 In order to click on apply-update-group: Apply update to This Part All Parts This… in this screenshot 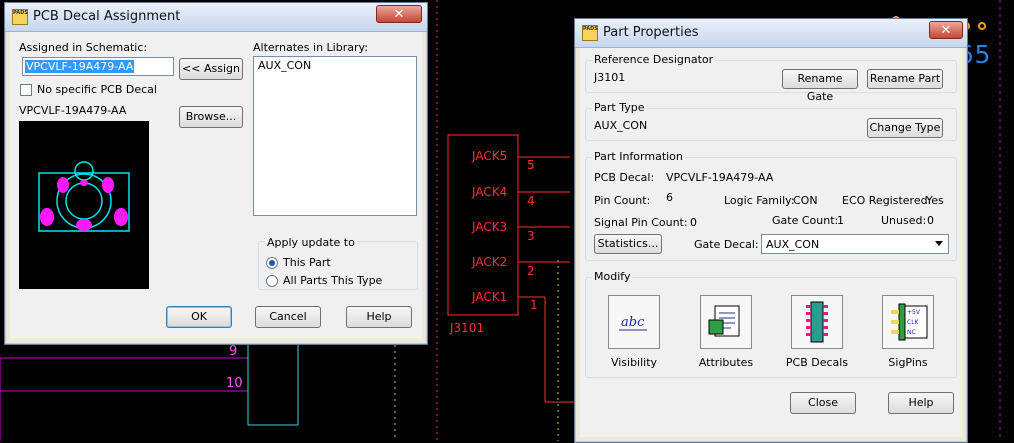, I will do `click(338, 263)`.